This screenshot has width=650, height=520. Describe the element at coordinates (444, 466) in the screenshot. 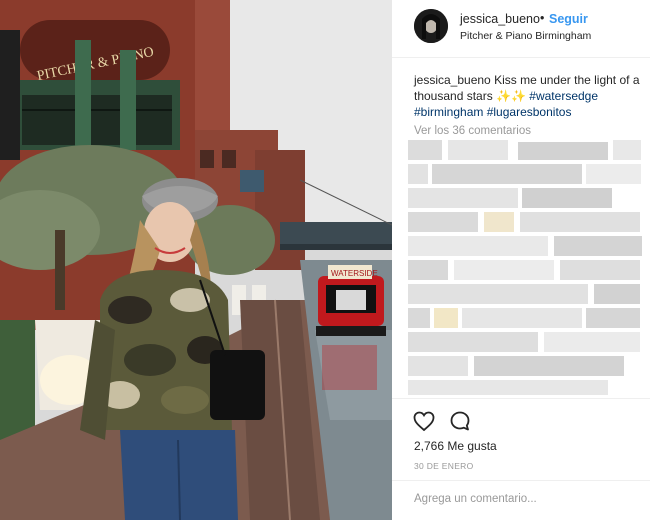

I see `post-date: 30 de enero` at that location.